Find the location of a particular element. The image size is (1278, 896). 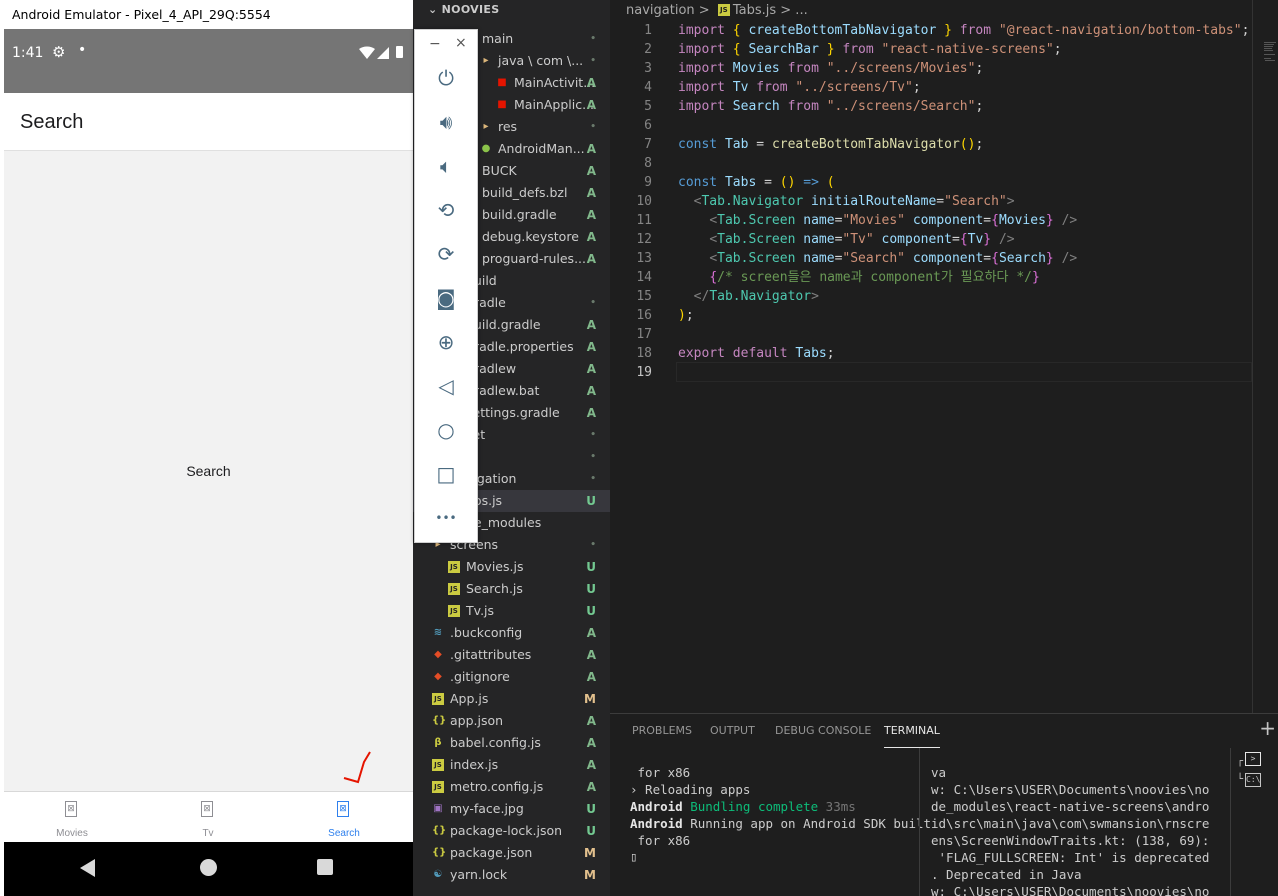

minimap is located at coordinates (1270, 60).